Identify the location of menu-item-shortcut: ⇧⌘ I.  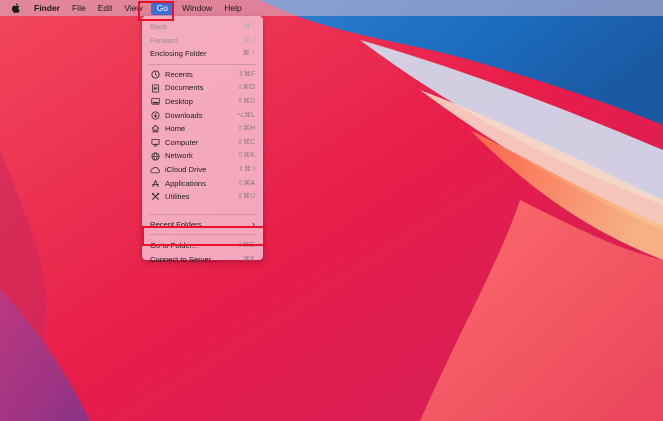
(246, 169).